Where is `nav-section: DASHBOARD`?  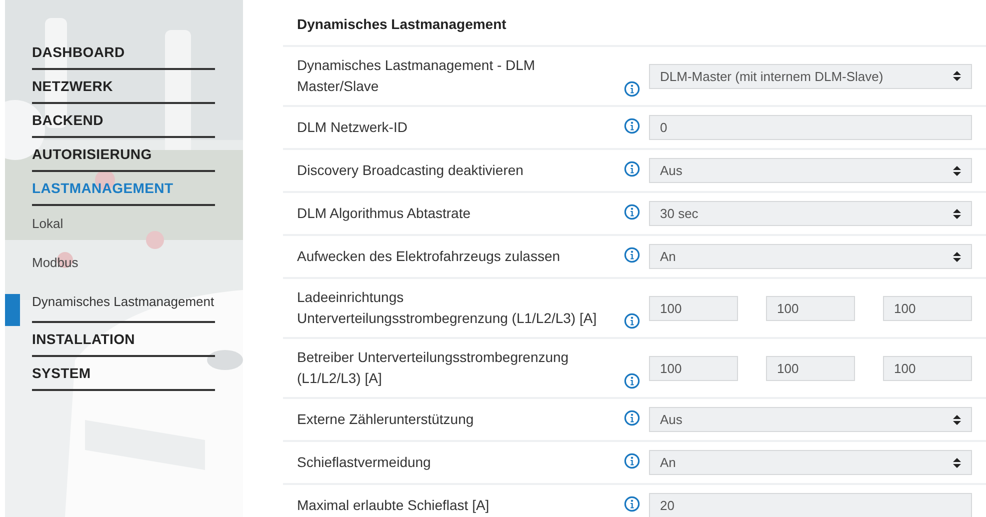
nav-section: DASHBOARD is located at coordinates (123, 56).